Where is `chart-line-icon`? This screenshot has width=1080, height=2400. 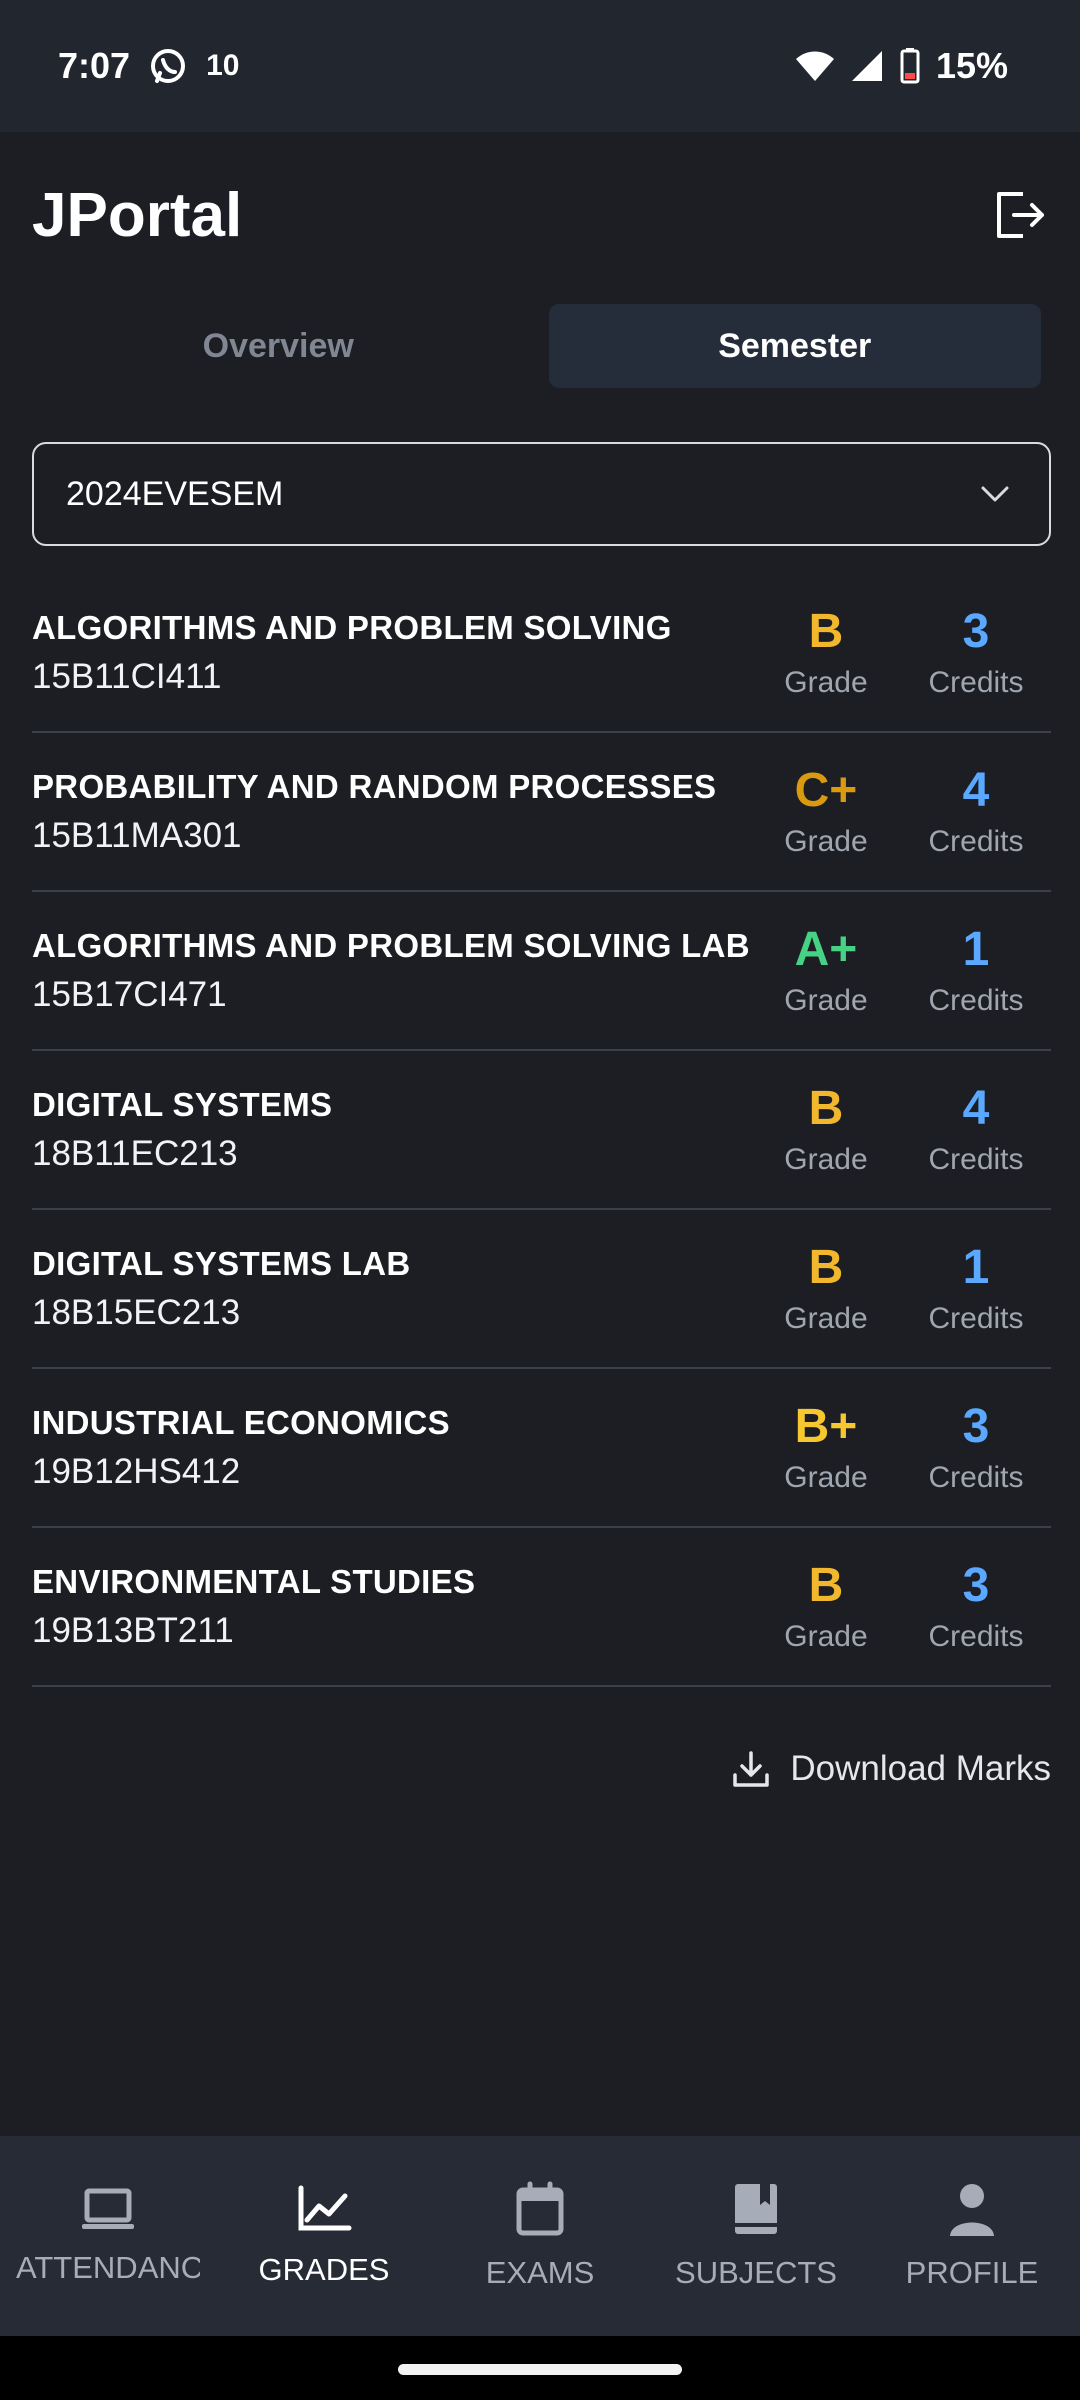 chart-line-icon is located at coordinates (325, 2208).